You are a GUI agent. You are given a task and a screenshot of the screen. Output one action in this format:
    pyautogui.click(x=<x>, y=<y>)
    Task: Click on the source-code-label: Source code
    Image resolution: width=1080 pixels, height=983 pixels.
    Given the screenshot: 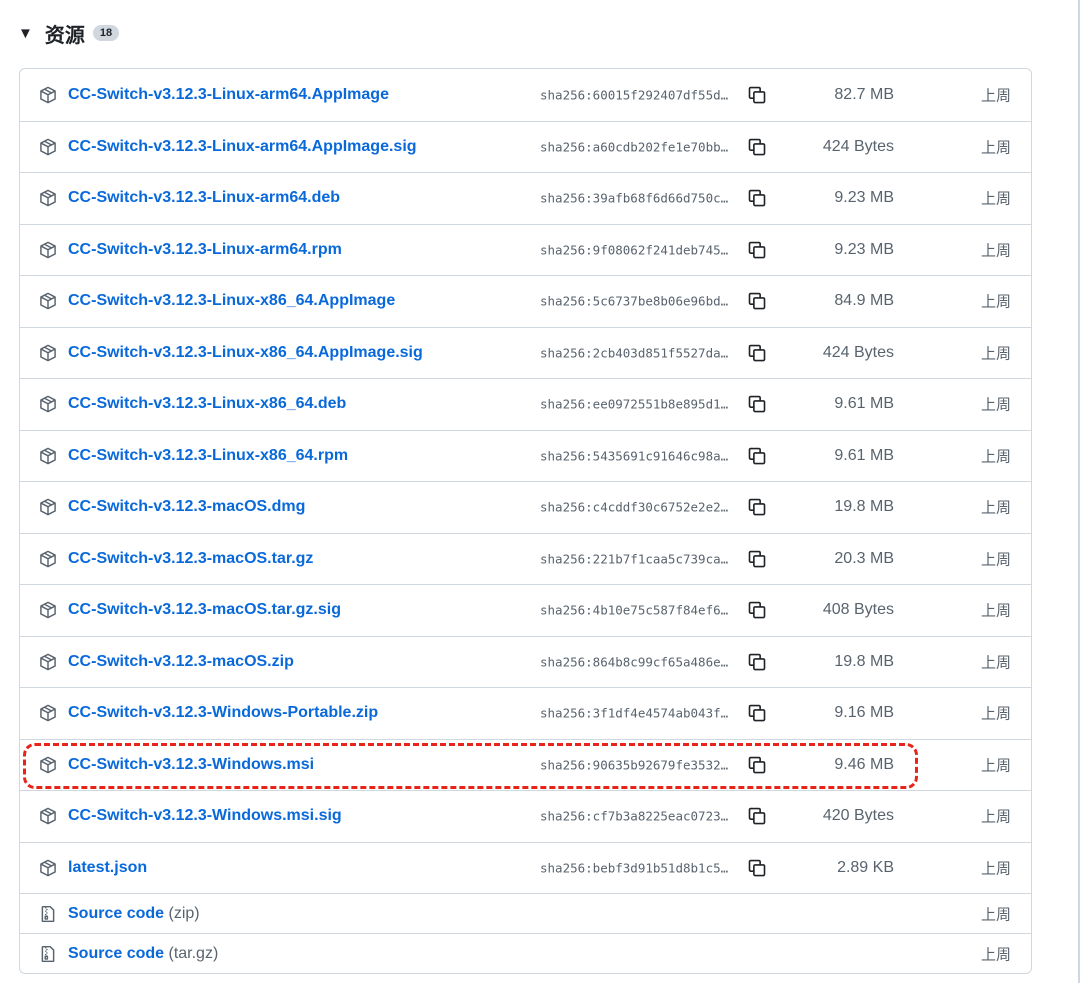 What is the action you would take?
    pyautogui.click(x=116, y=913)
    